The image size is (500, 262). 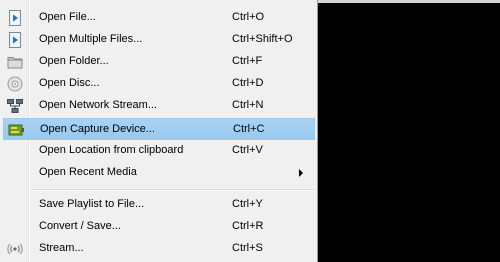 What do you see at coordinates (15, 106) in the screenshot?
I see `network-icon` at bounding box center [15, 106].